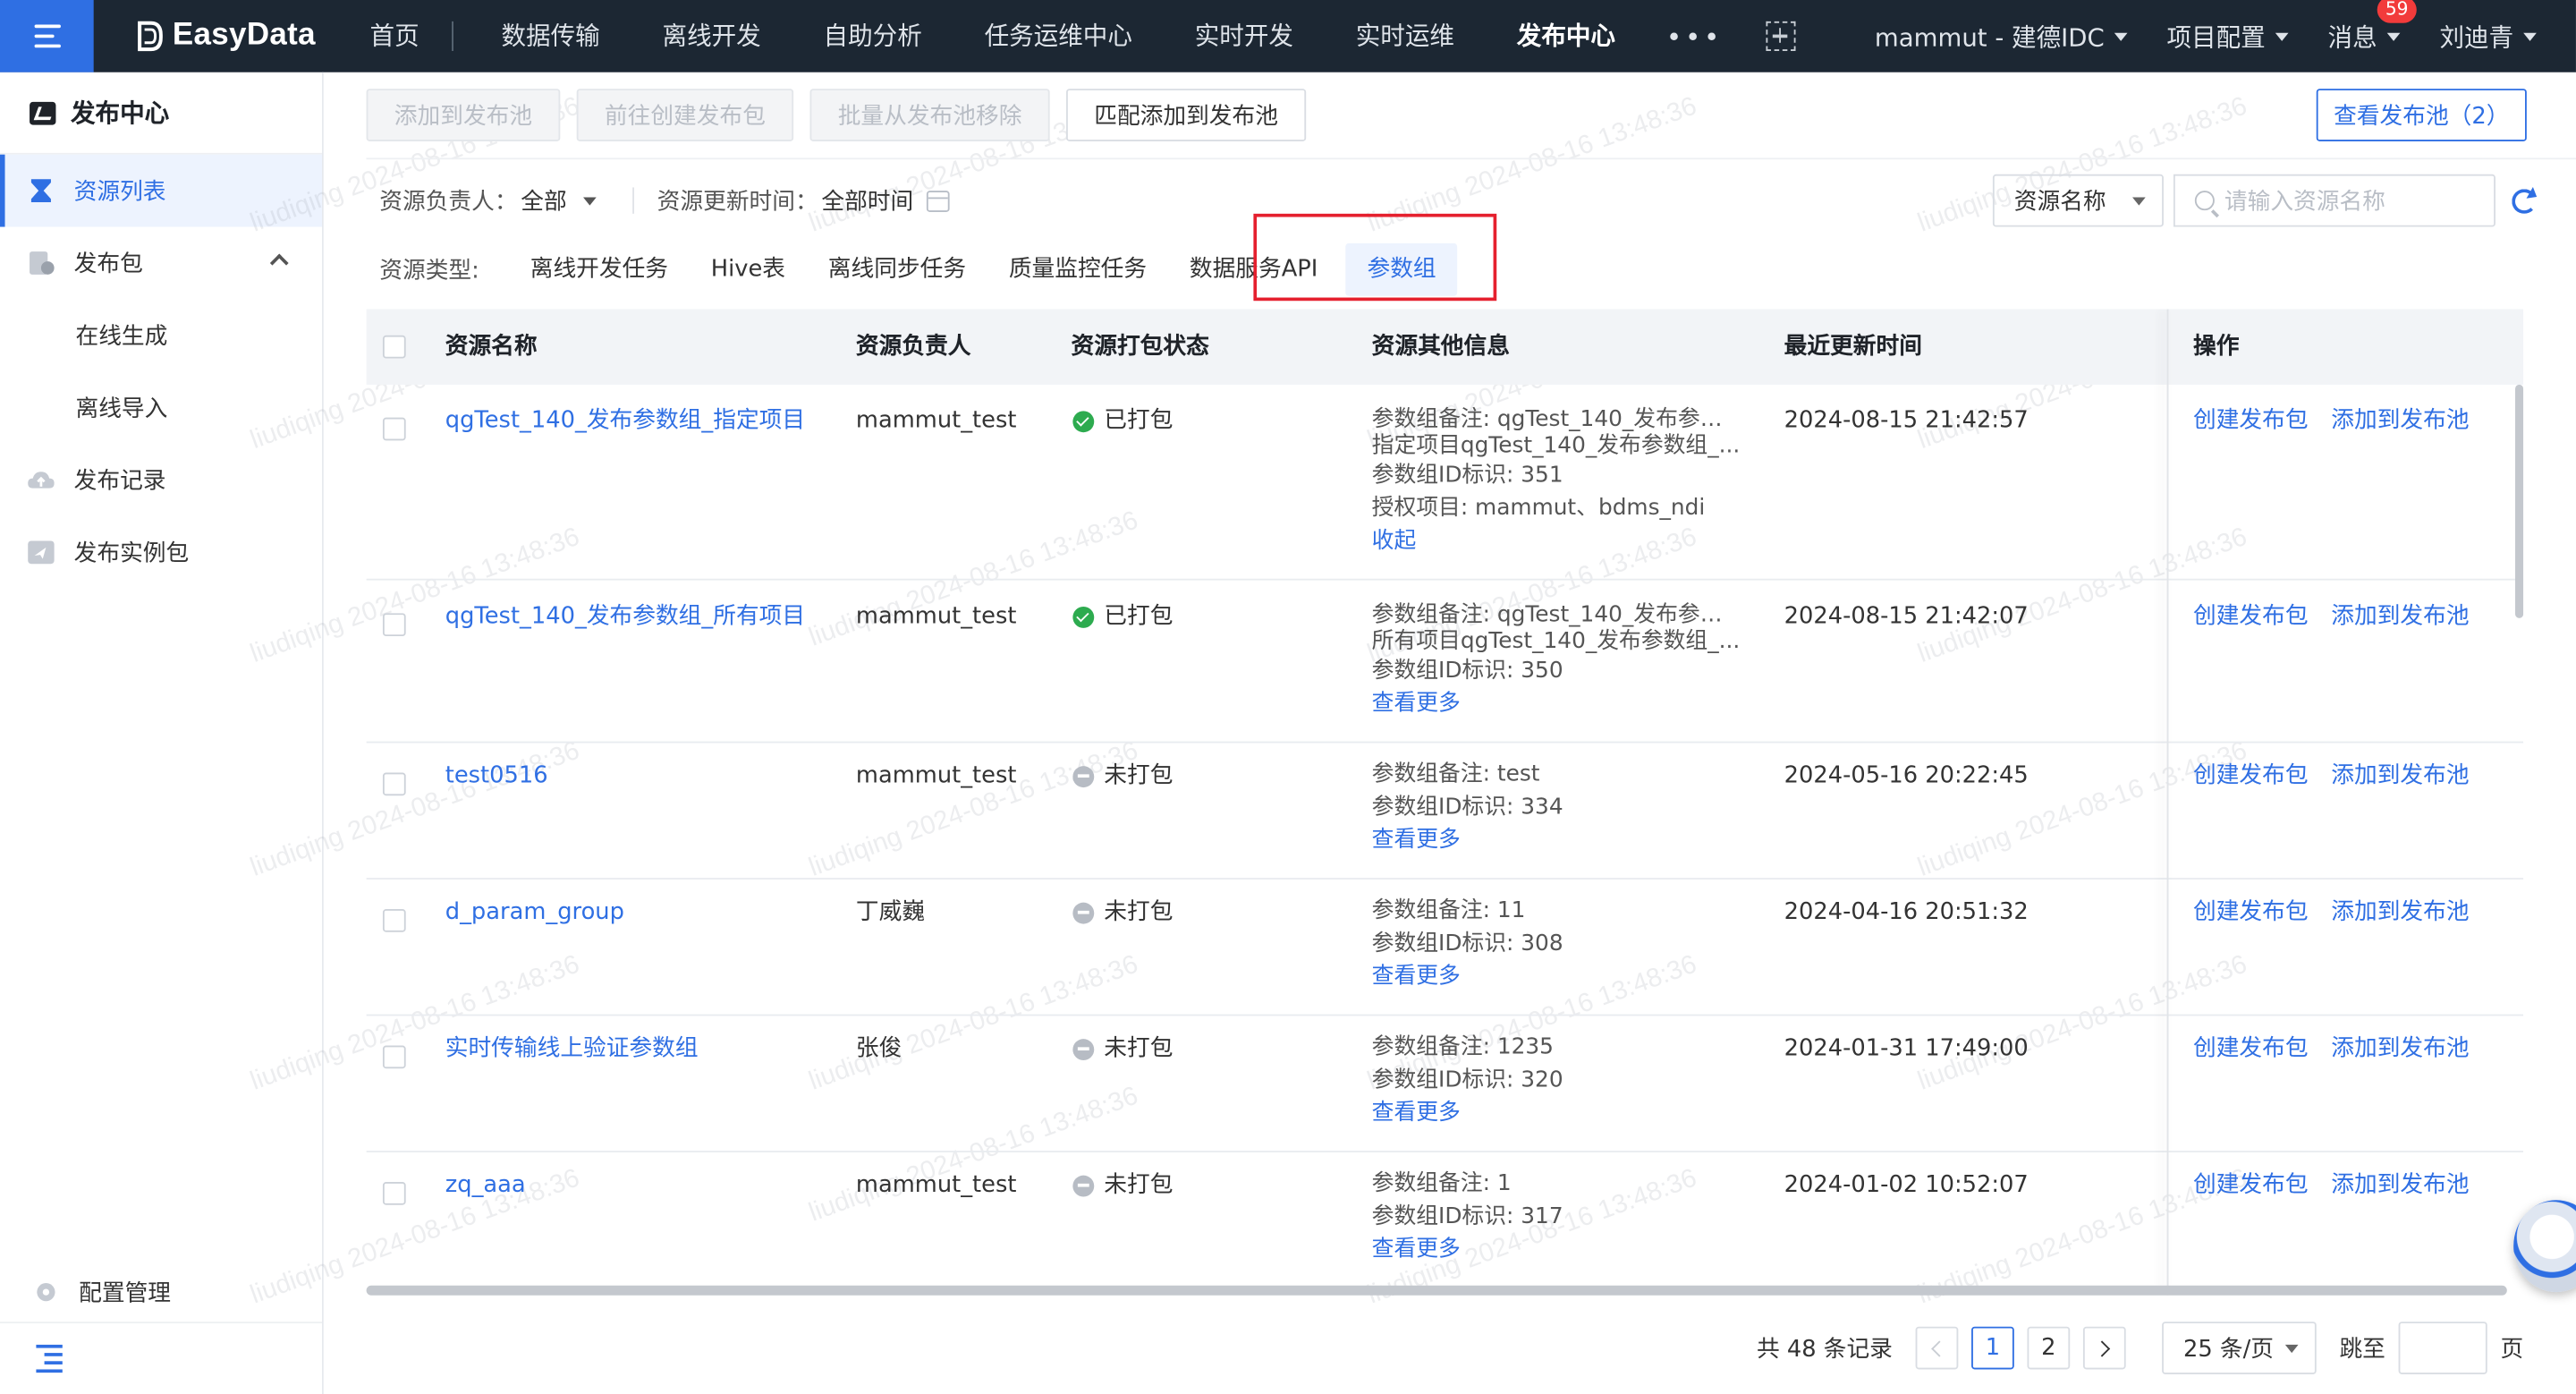  What do you see at coordinates (2512, 1350) in the screenshot?
I see `page-unit-label: 页` at bounding box center [2512, 1350].